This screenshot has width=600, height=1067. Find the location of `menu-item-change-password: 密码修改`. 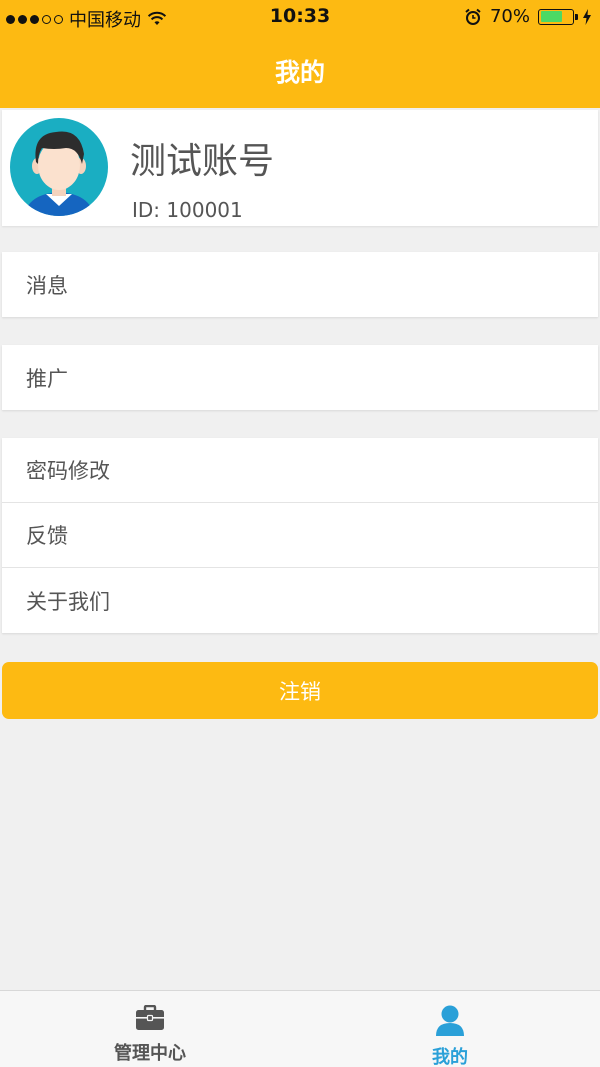

menu-item-change-password: 密码修改 is located at coordinates (300, 470).